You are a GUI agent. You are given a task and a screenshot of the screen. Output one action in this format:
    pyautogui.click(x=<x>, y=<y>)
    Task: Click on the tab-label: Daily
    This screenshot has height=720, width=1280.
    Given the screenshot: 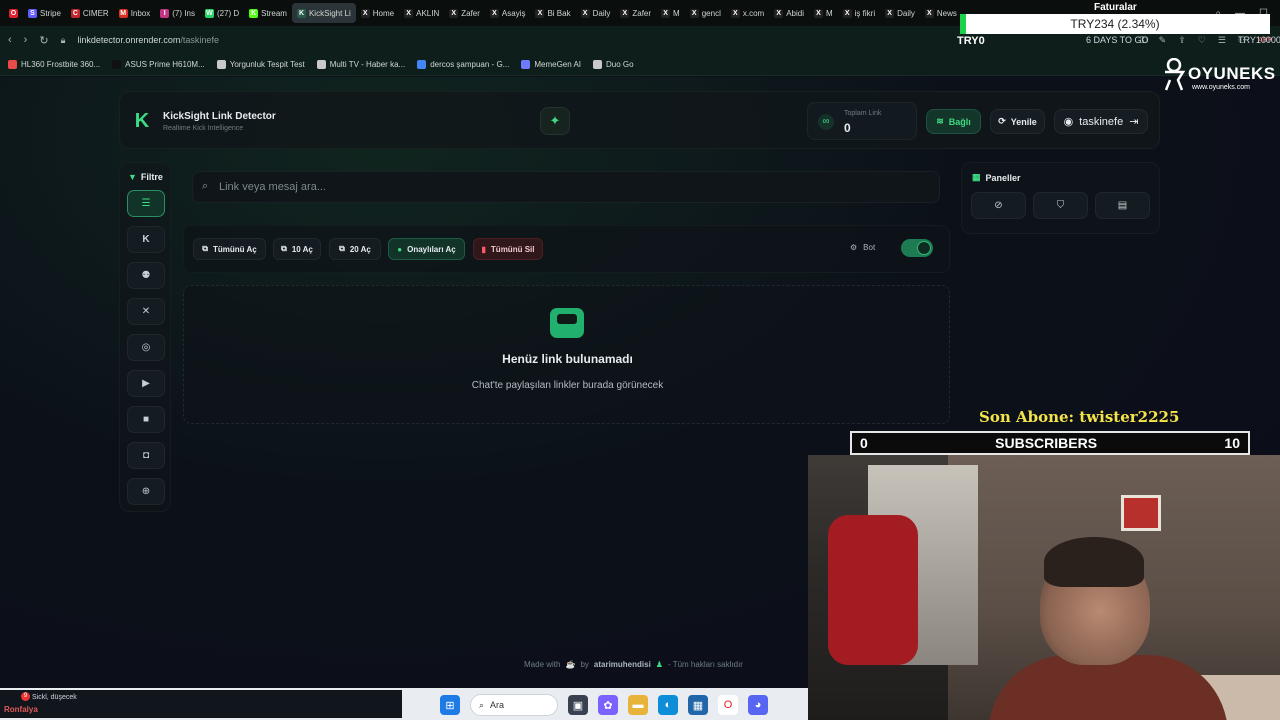 What is the action you would take?
    pyautogui.click(x=601, y=13)
    